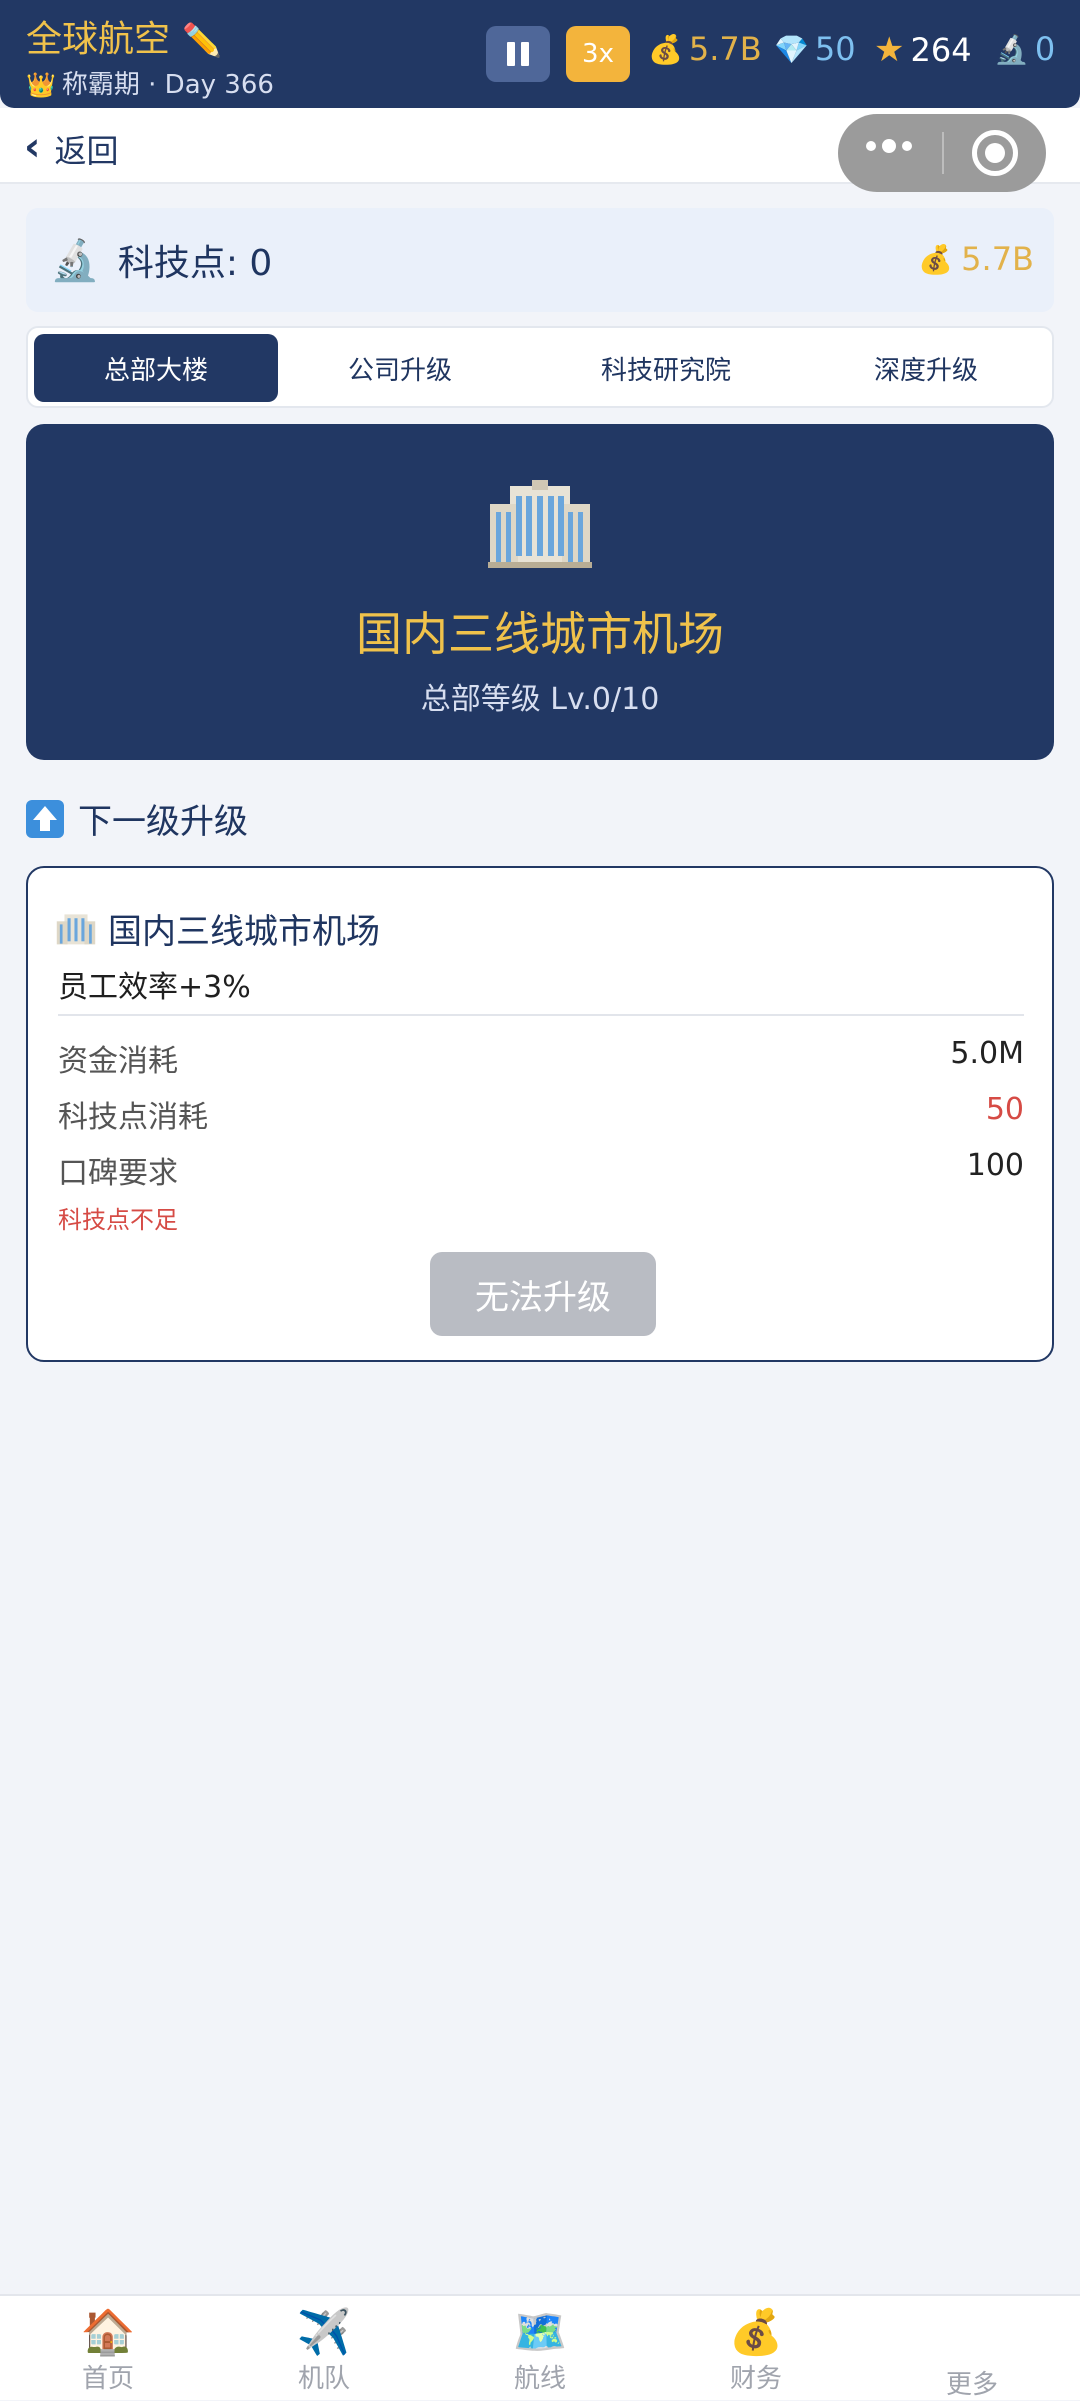 This screenshot has height=2401, width=1080. What do you see at coordinates (543, 1294) in the screenshot?
I see `upgrade-button-disabled: 无法升级` at bounding box center [543, 1294].